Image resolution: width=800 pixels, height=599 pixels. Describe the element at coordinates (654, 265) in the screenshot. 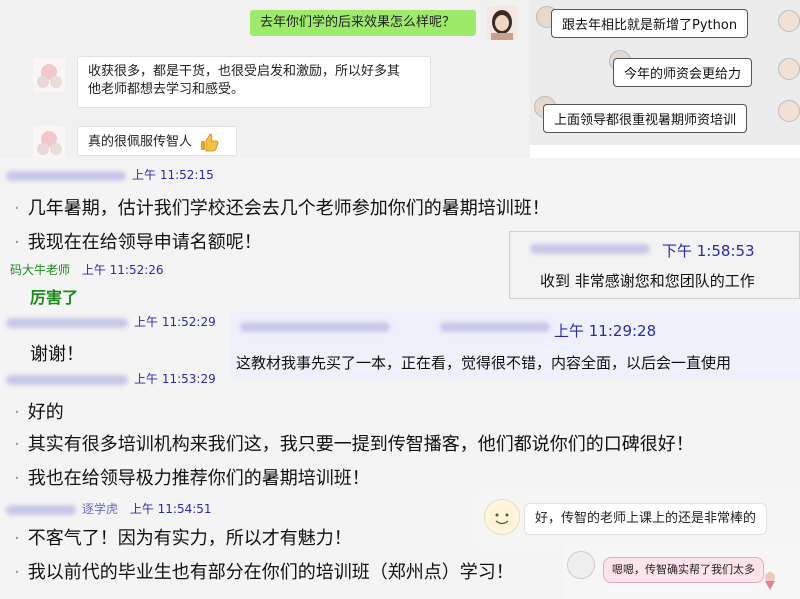

I see `chat-snippet-card: 下午 1:58:53 收到 非常感谢您和您团队的工作` at that location.